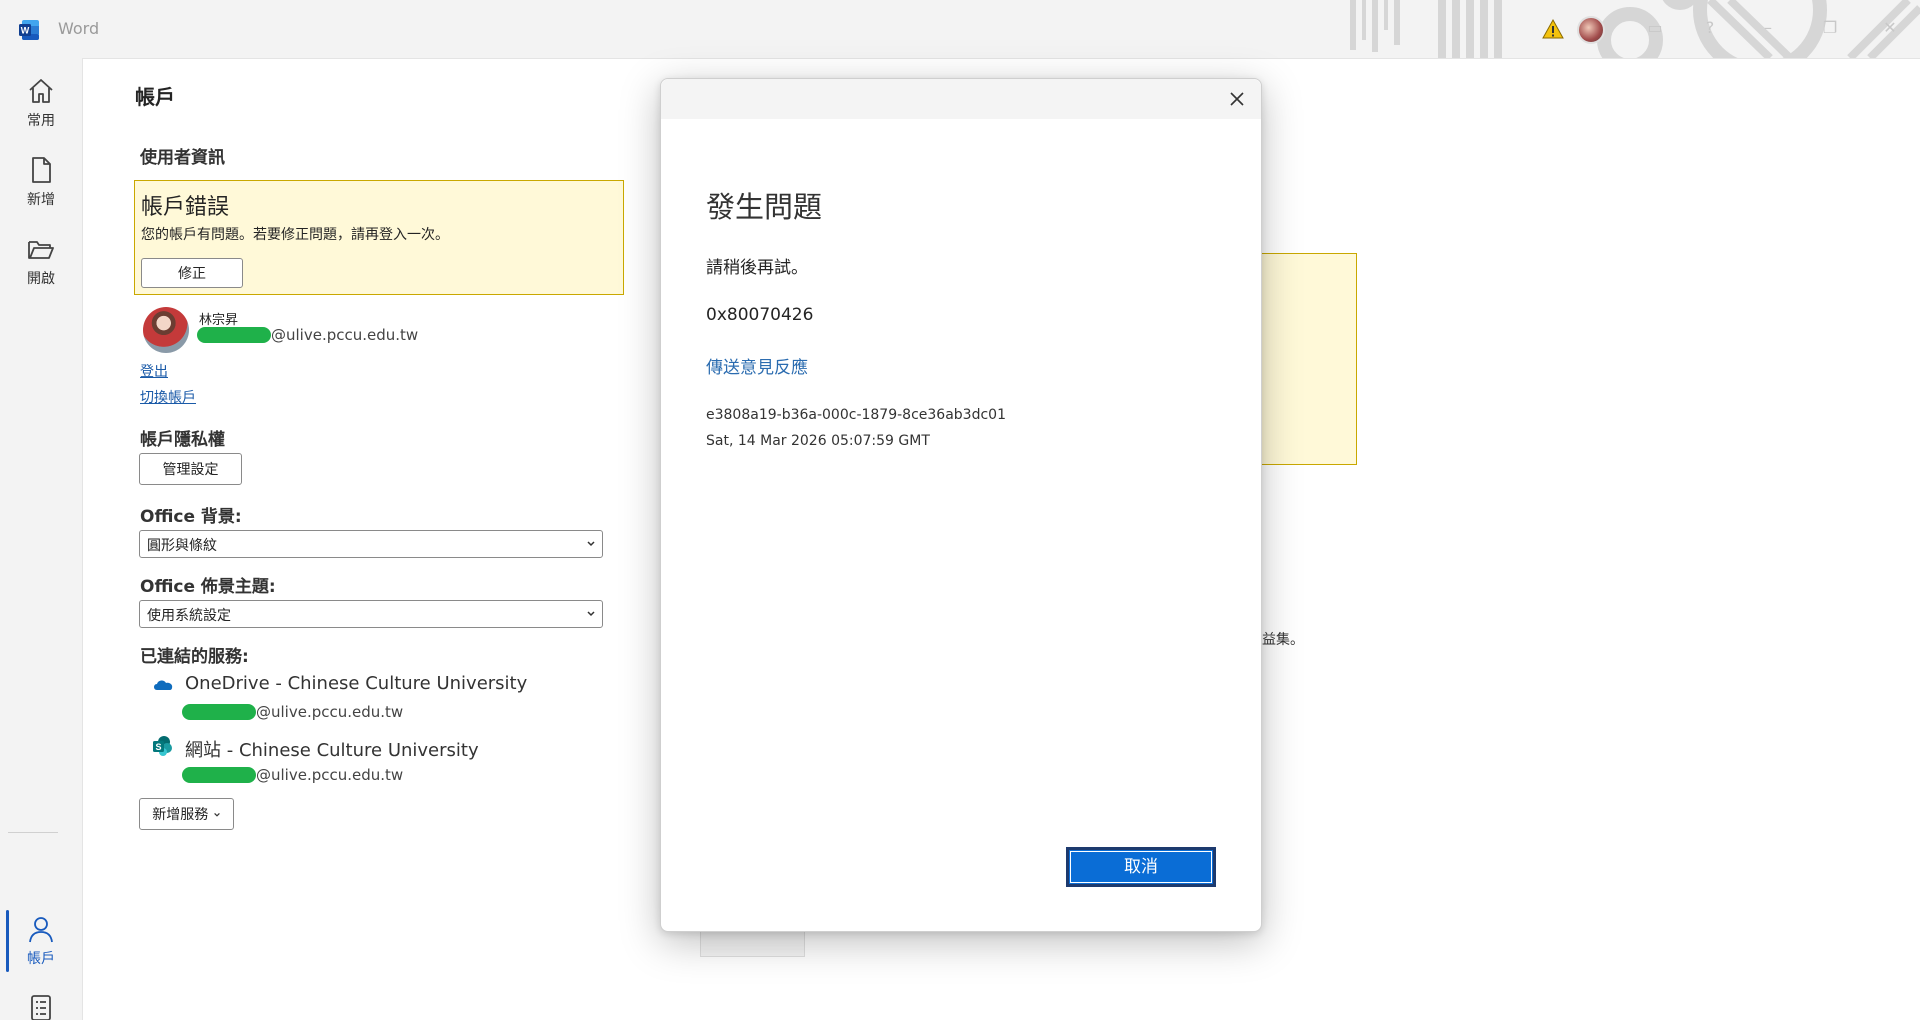 The height and width of the screenshot is (1020, 1920). Describe the element at coordinates (182, 158) in the screenshot. I see `user-info-heading: 使用者資訊` at that location.